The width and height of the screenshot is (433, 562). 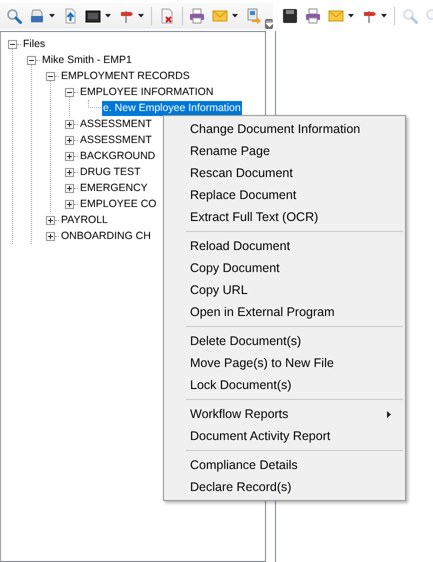 I want to click on tree-item: PAYROLL, so click(x=84, y=220).